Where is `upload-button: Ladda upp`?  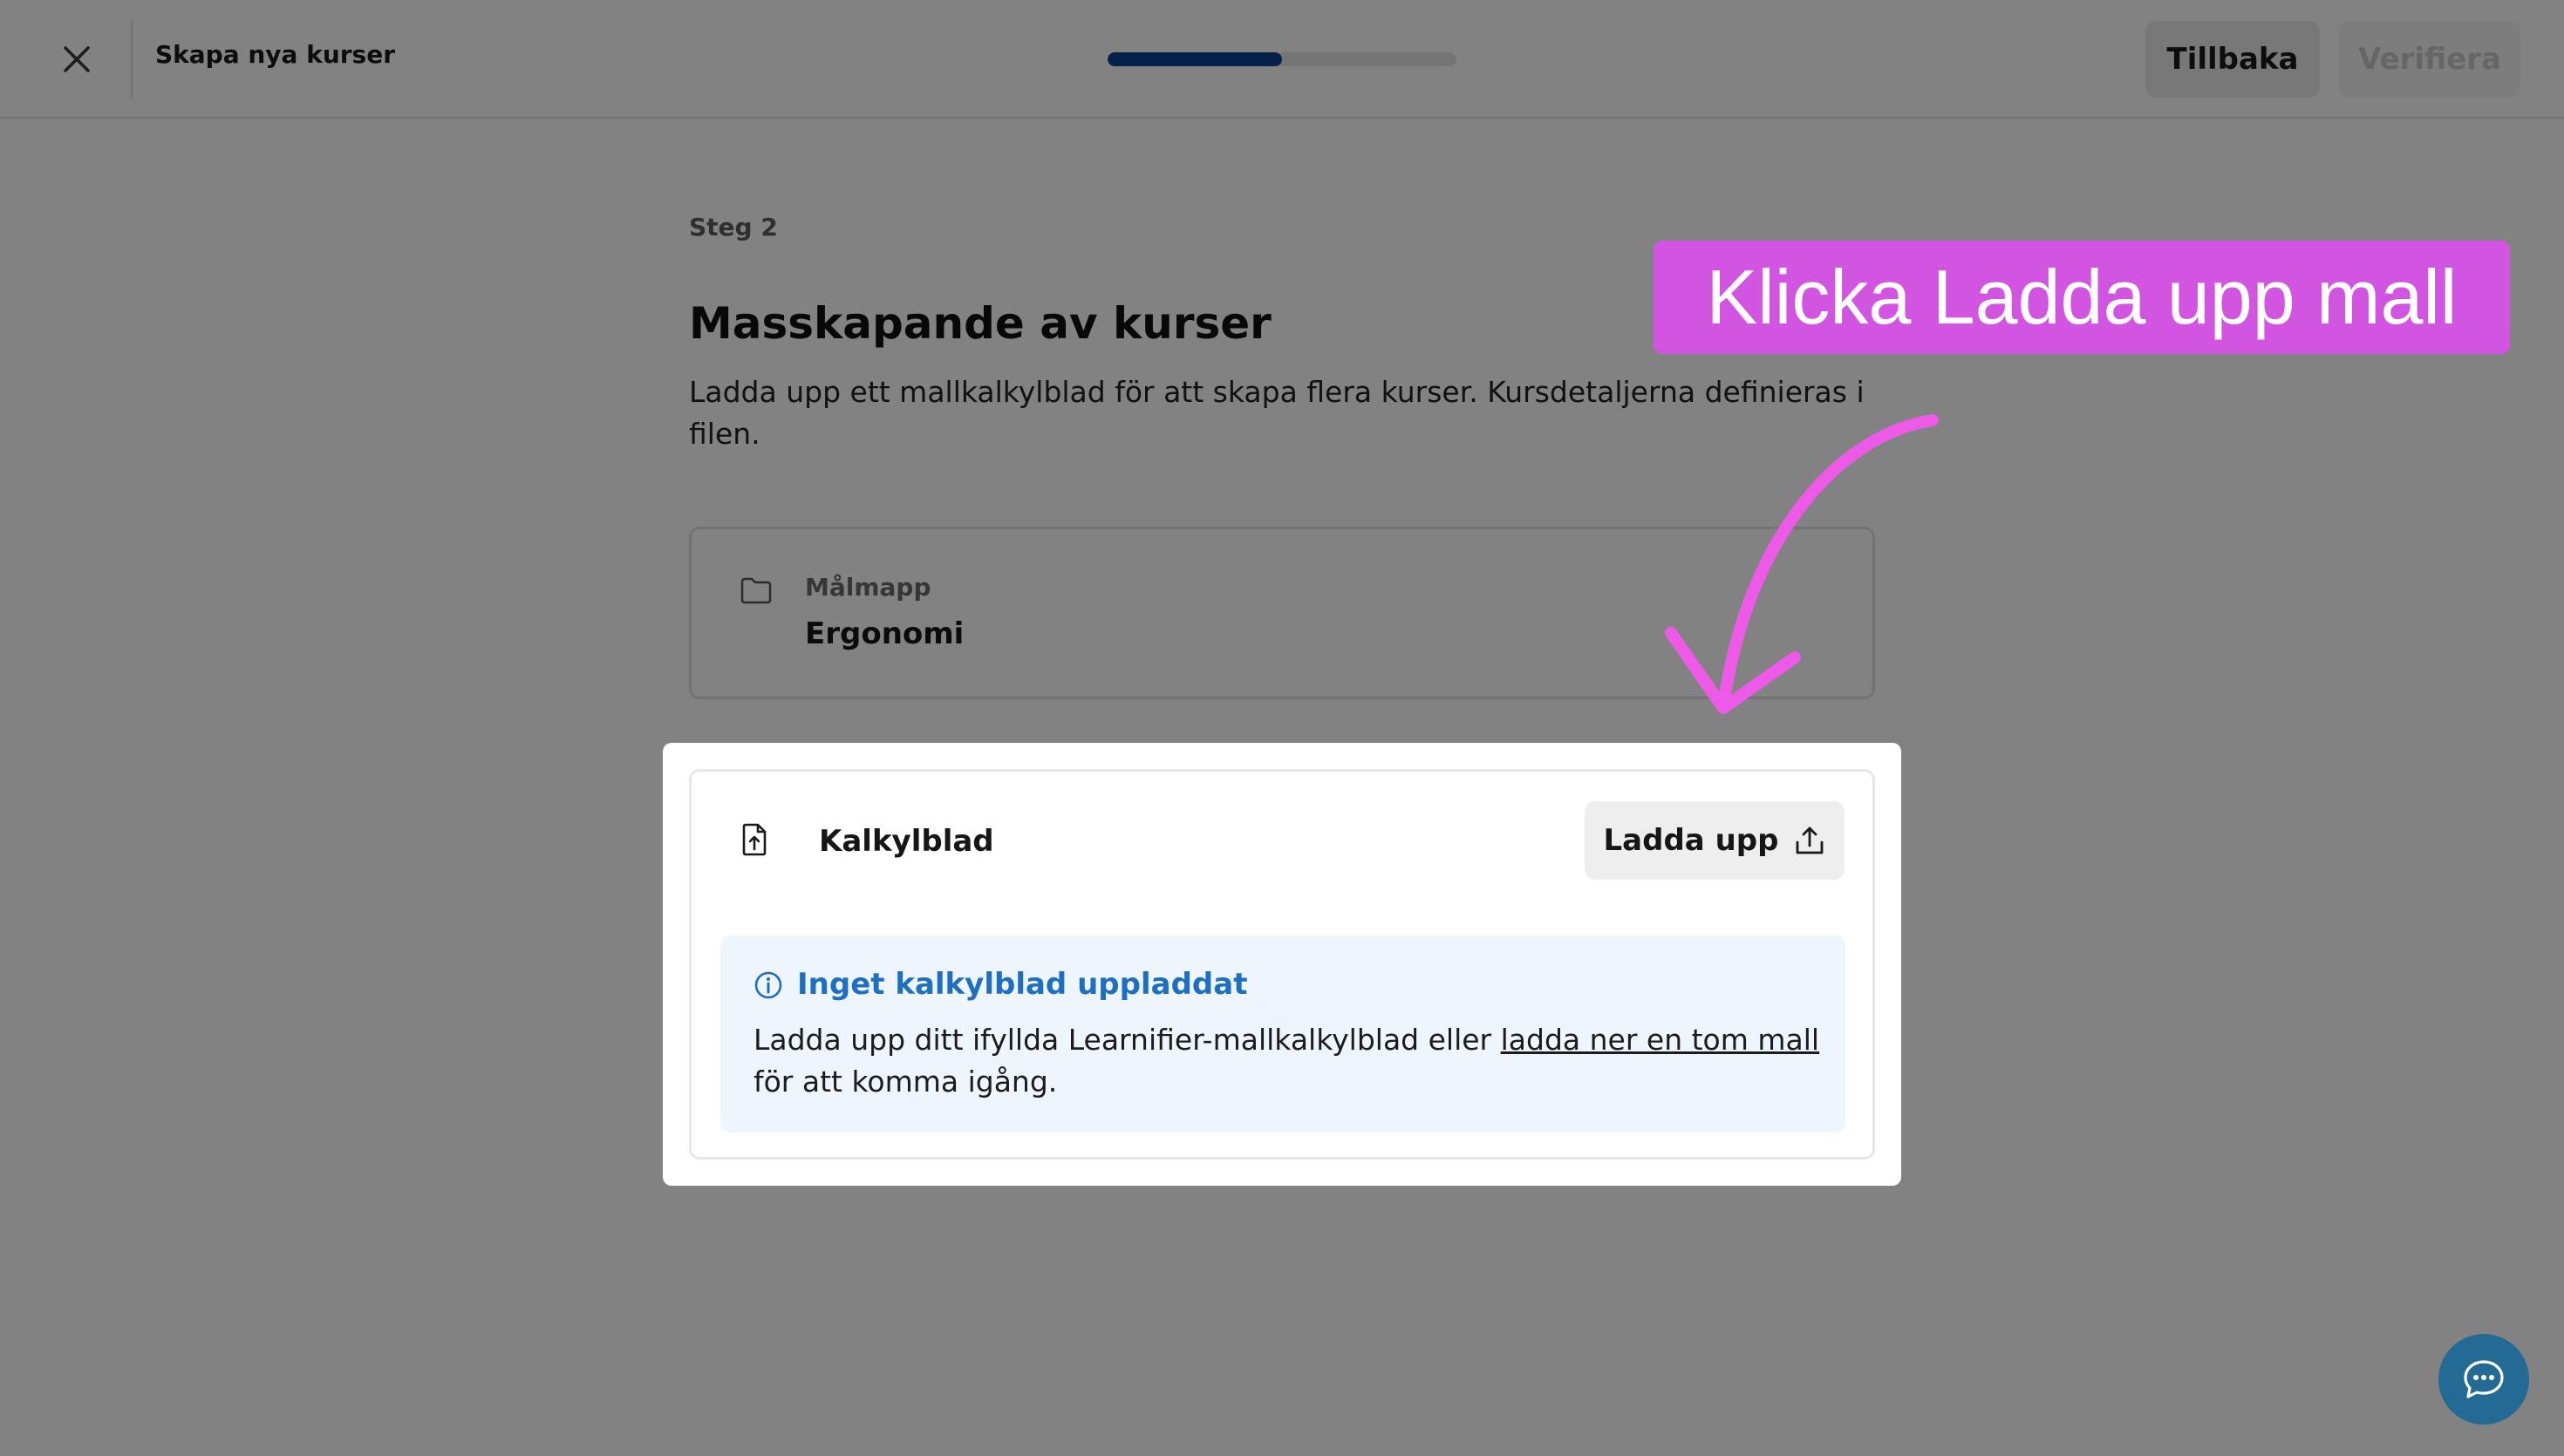 upload-button: Ladda upp is located at coordinates (1715, 840).